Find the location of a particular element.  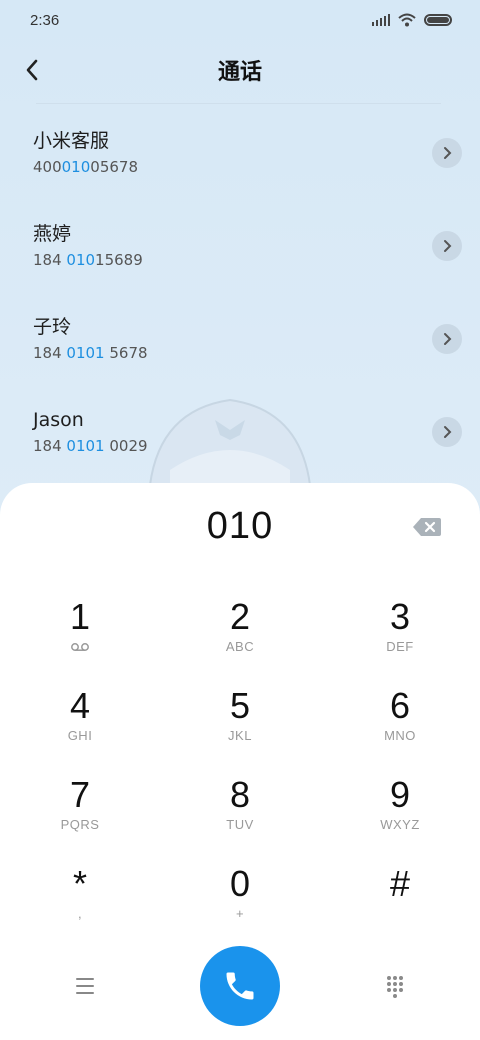

status-time: 2:36 is located at coordinates (45, 20).